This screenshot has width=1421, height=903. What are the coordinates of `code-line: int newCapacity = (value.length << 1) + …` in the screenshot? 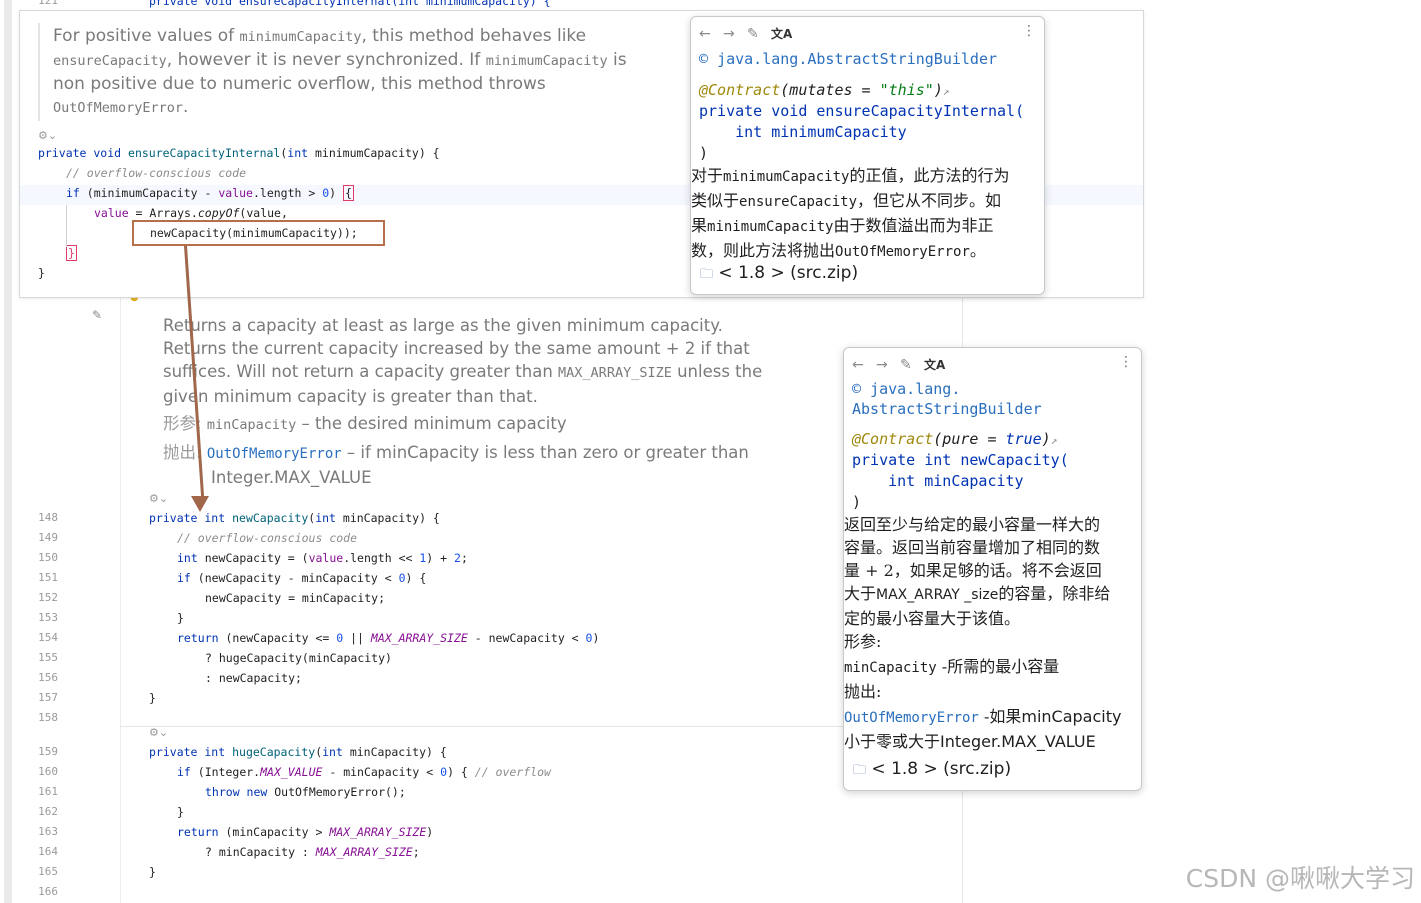 It's located at (322, 558).